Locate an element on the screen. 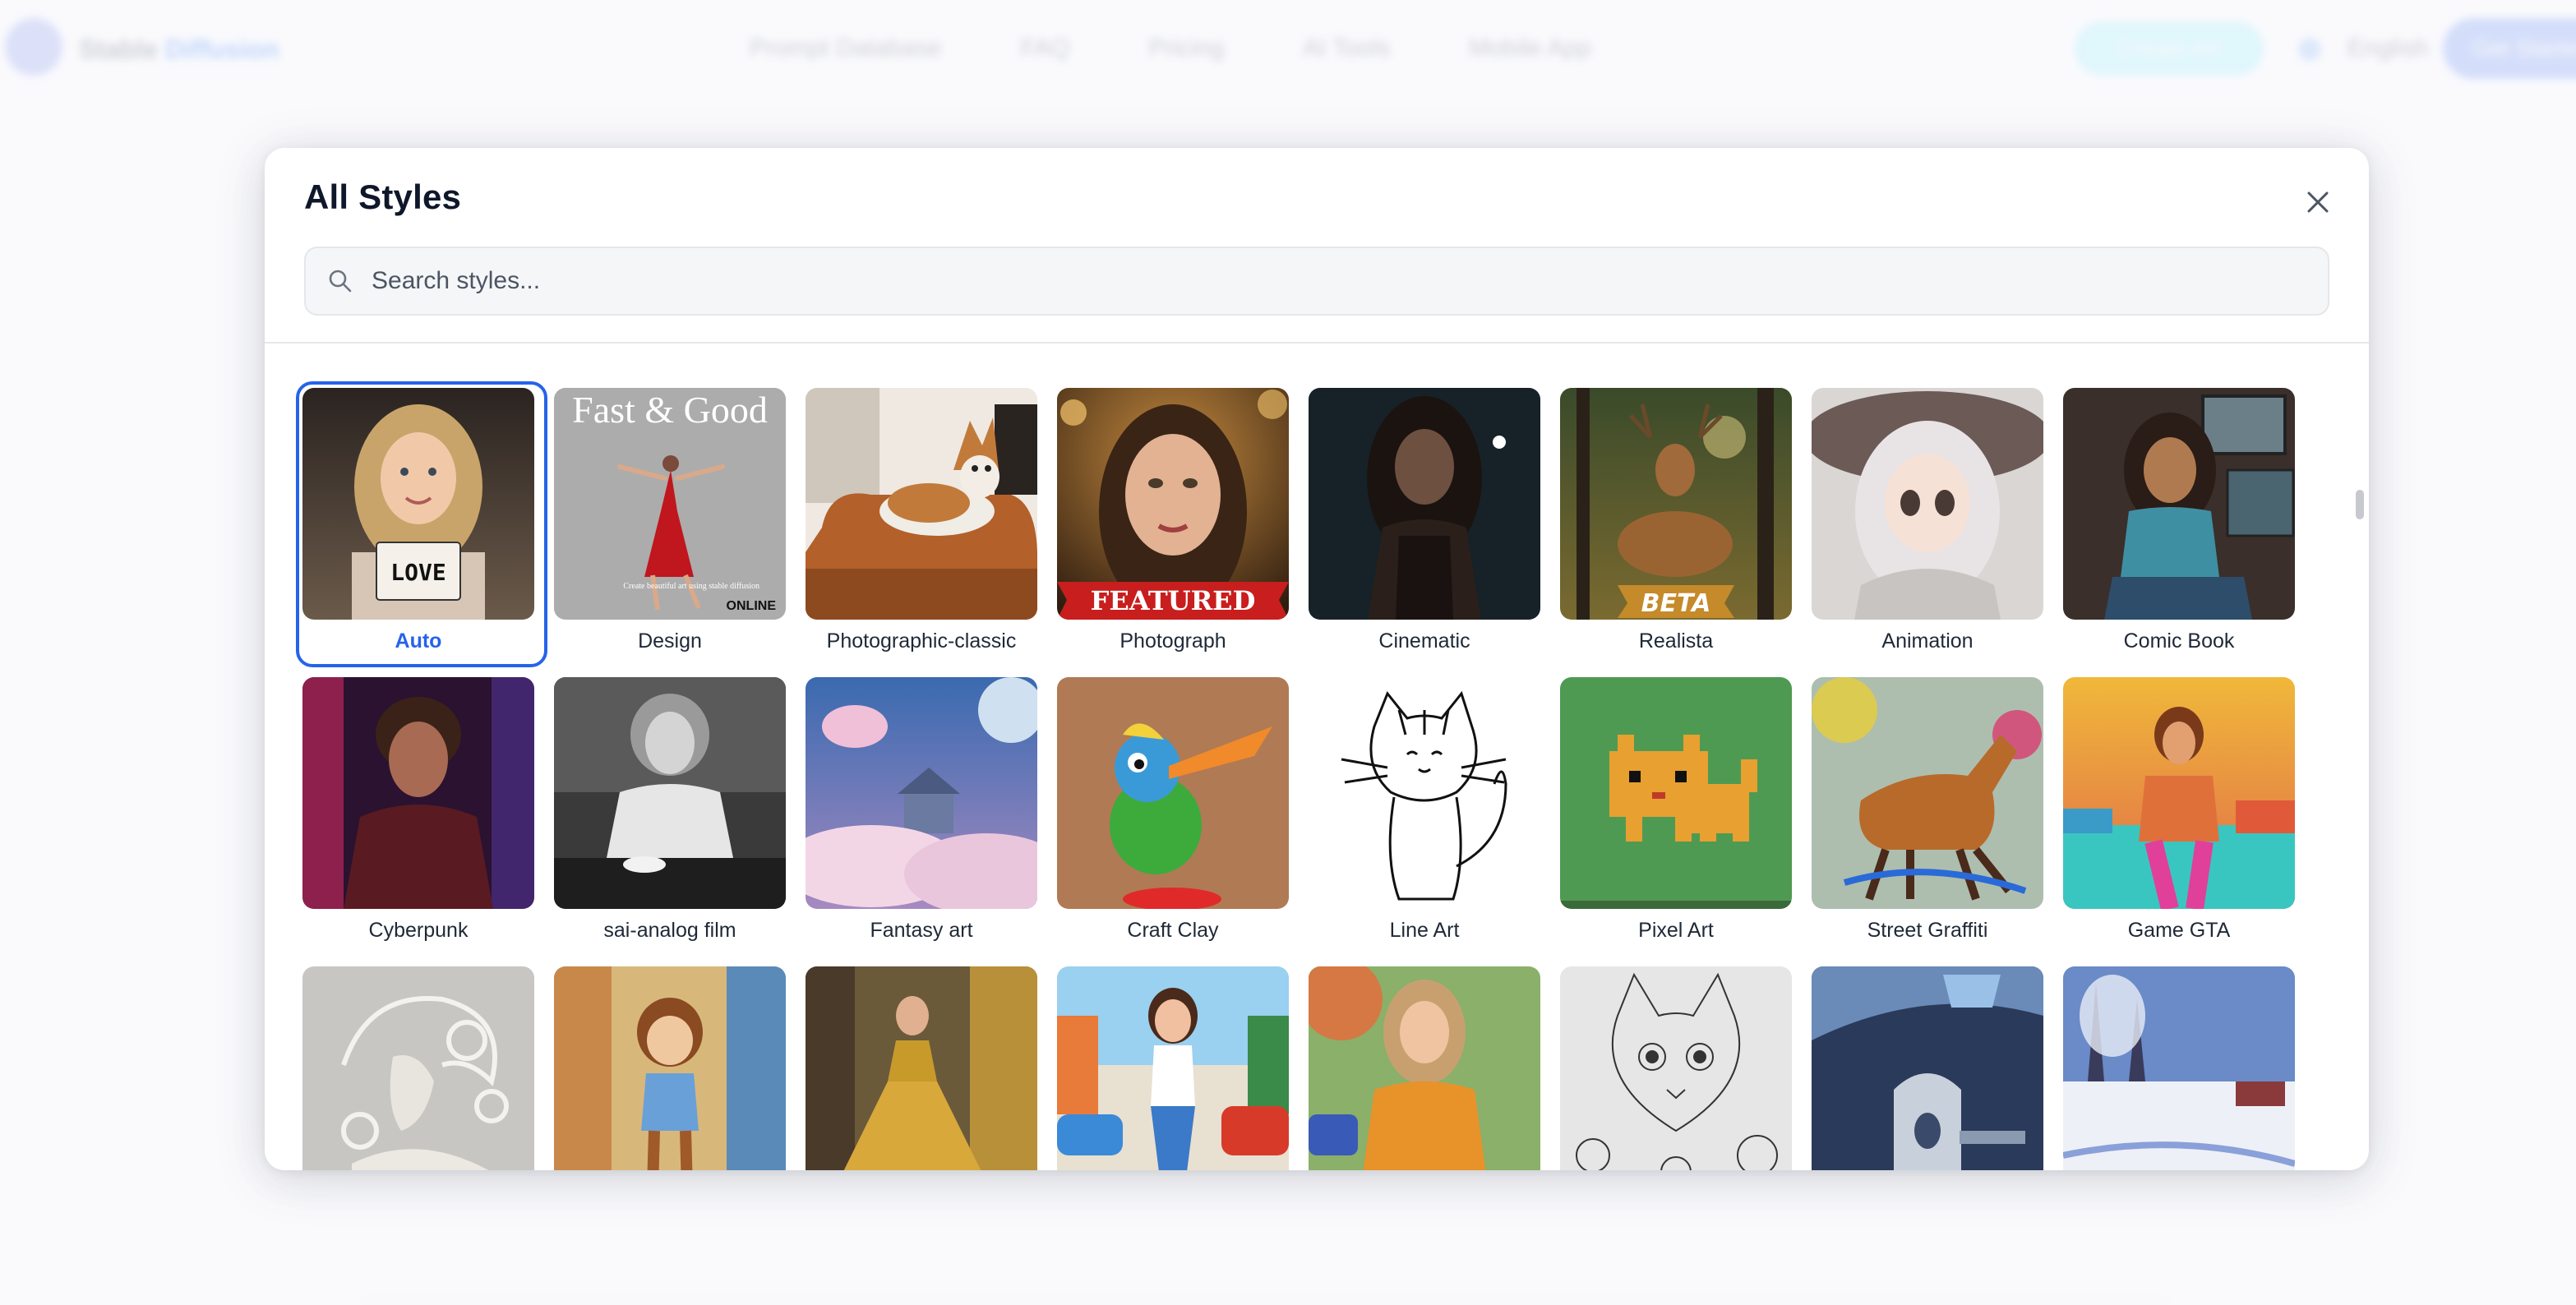  style-card-pixel-art: Pixel Art is located at coordinates (1676, 813).